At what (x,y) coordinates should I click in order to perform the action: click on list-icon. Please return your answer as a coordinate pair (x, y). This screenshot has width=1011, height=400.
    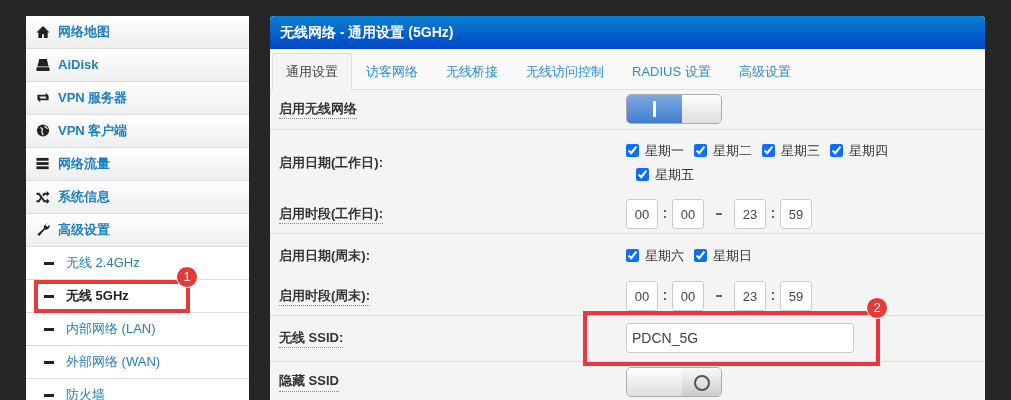
    Looking at the image, I should click on (43, 164).